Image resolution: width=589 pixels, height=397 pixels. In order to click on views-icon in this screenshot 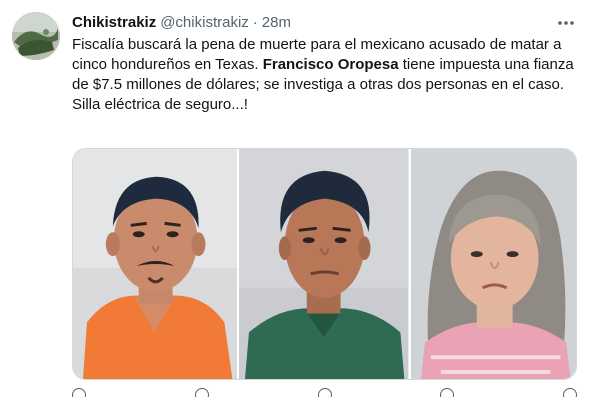, I will do `click(447, 392)`.